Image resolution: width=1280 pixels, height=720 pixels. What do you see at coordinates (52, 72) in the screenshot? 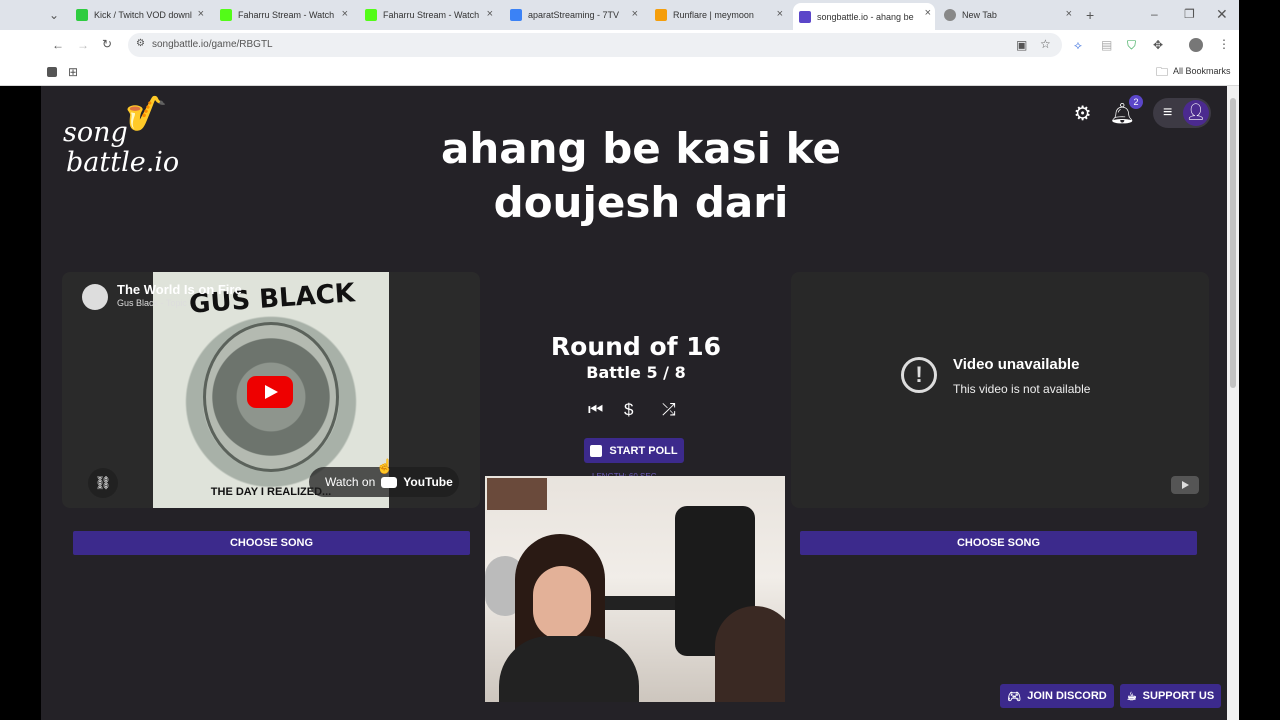
I see `bookmark-app-icon` at bounding box center [52, 72].